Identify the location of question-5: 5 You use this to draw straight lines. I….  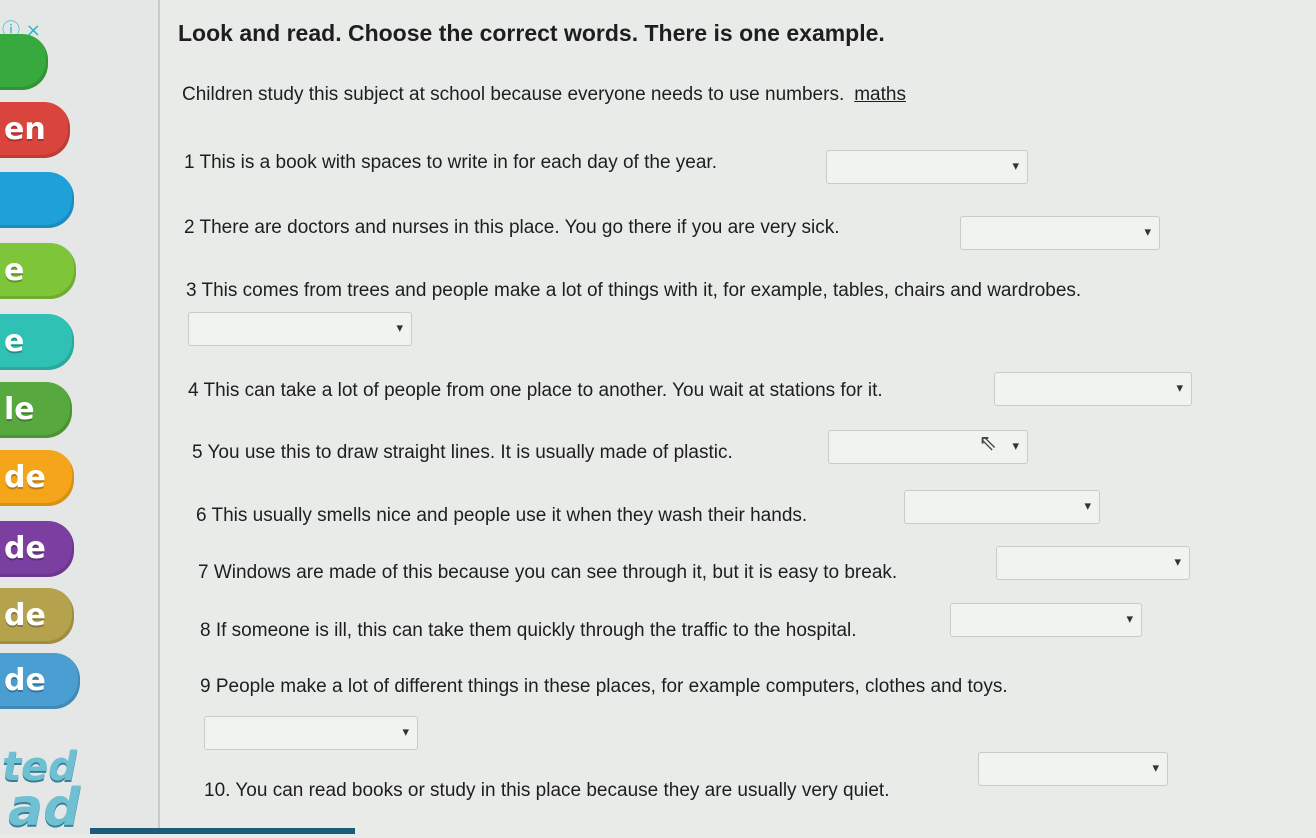
(462, 452).